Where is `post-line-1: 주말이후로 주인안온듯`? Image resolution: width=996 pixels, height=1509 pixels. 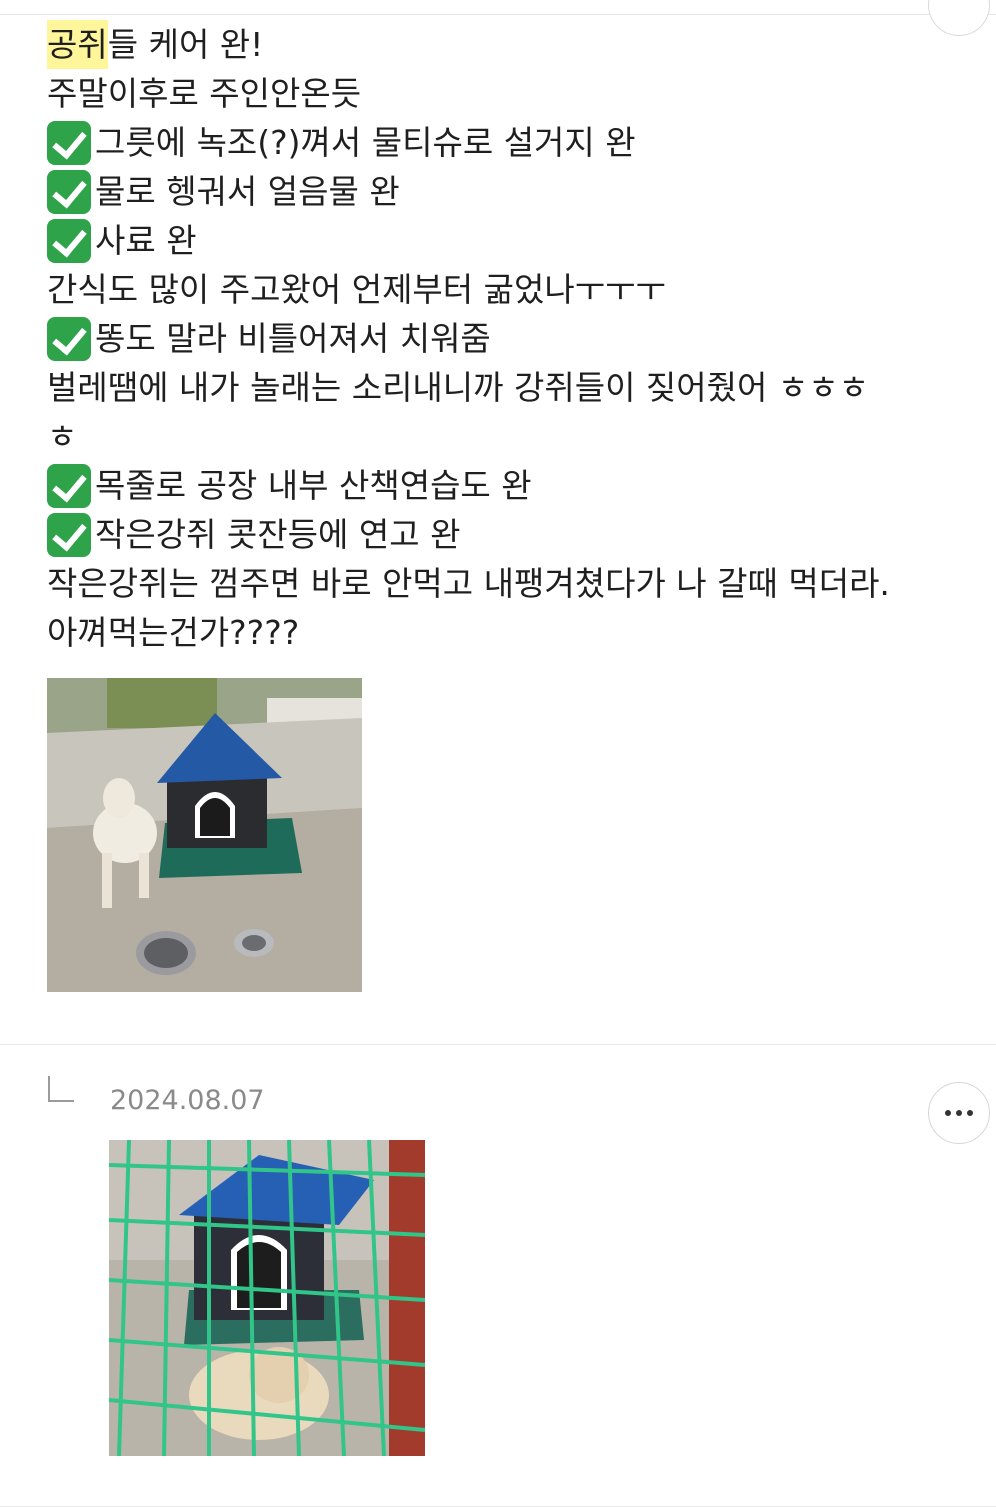 post-line-1: 주말이후로 주인안온듯 is located at coordinates (497, 93).